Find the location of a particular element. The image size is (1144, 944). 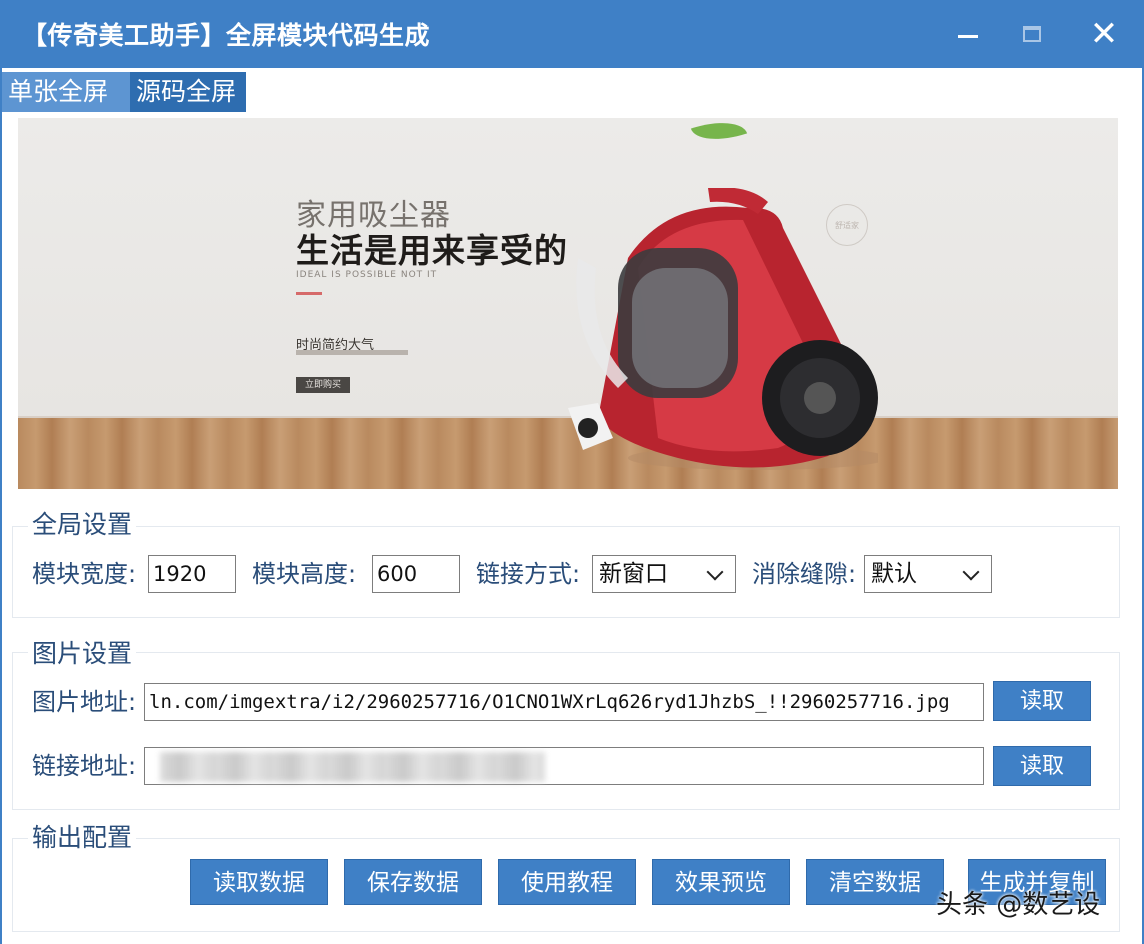

tab-source-fullscreen: 源码全屏 is located at coordinates (188, 92).